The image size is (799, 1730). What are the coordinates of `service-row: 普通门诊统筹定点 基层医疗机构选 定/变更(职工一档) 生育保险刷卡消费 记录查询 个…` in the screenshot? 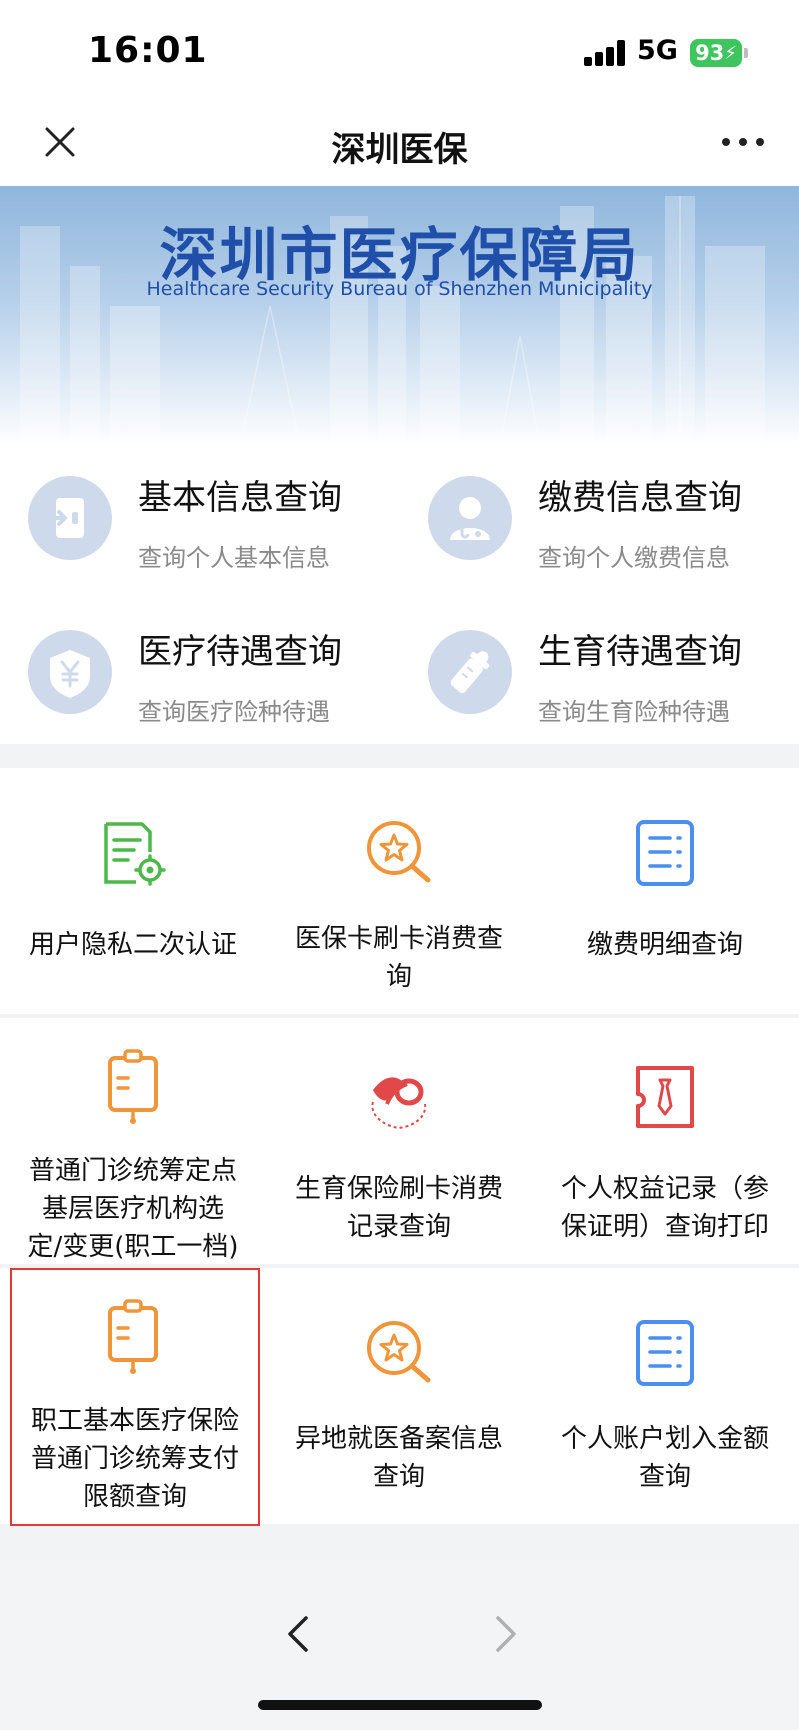 It's located at (399, 1141).